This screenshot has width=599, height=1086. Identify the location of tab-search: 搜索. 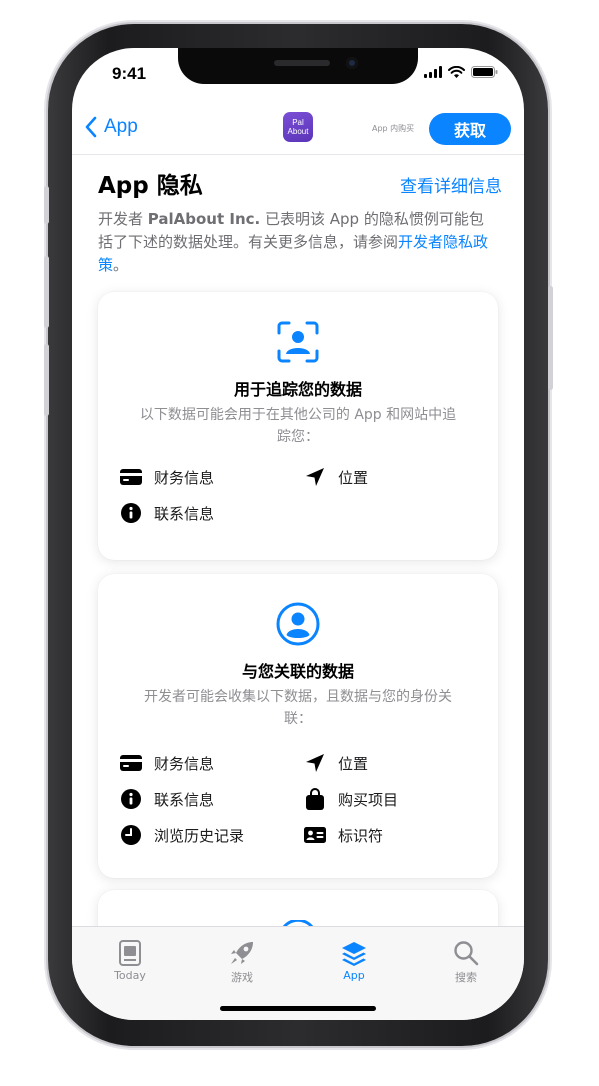
(466, 961).